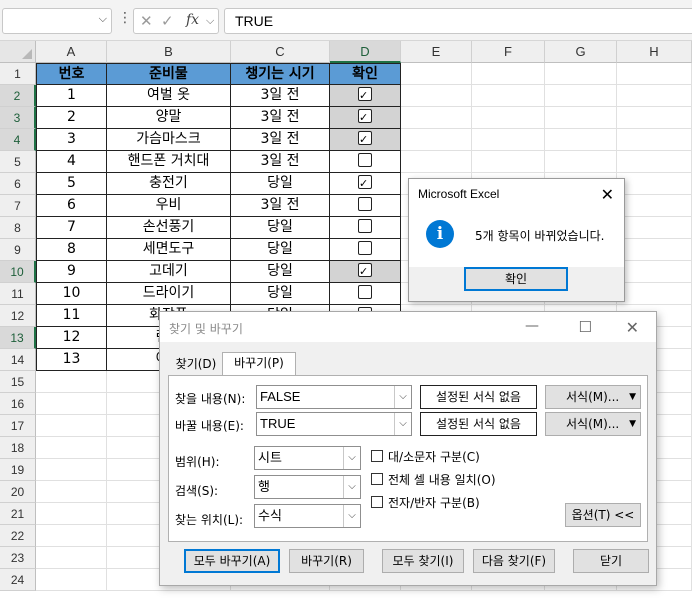 The image size is (692, 599). I want to click on row-header: 22, so click(18, 536).